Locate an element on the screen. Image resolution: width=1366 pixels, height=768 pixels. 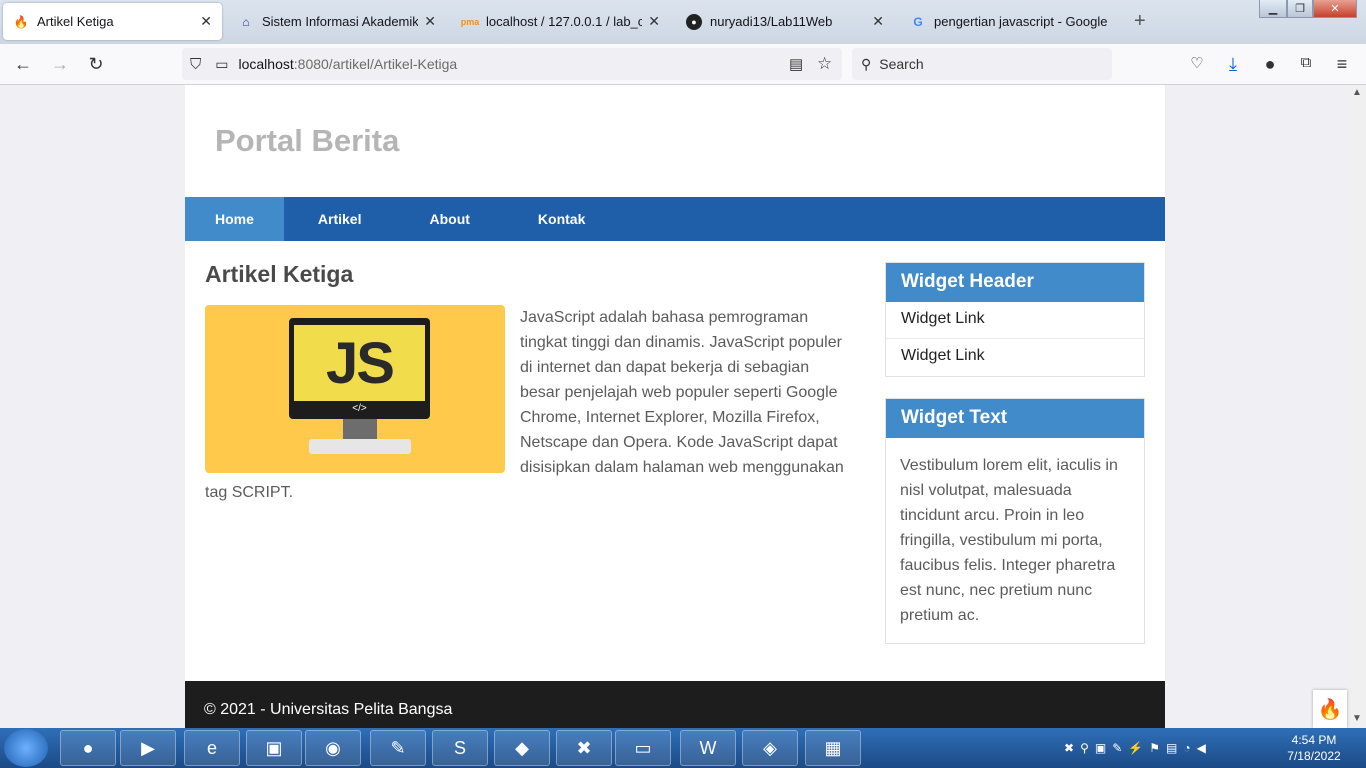
internet-explorer-icon: e is located at coordinates (212, 748).